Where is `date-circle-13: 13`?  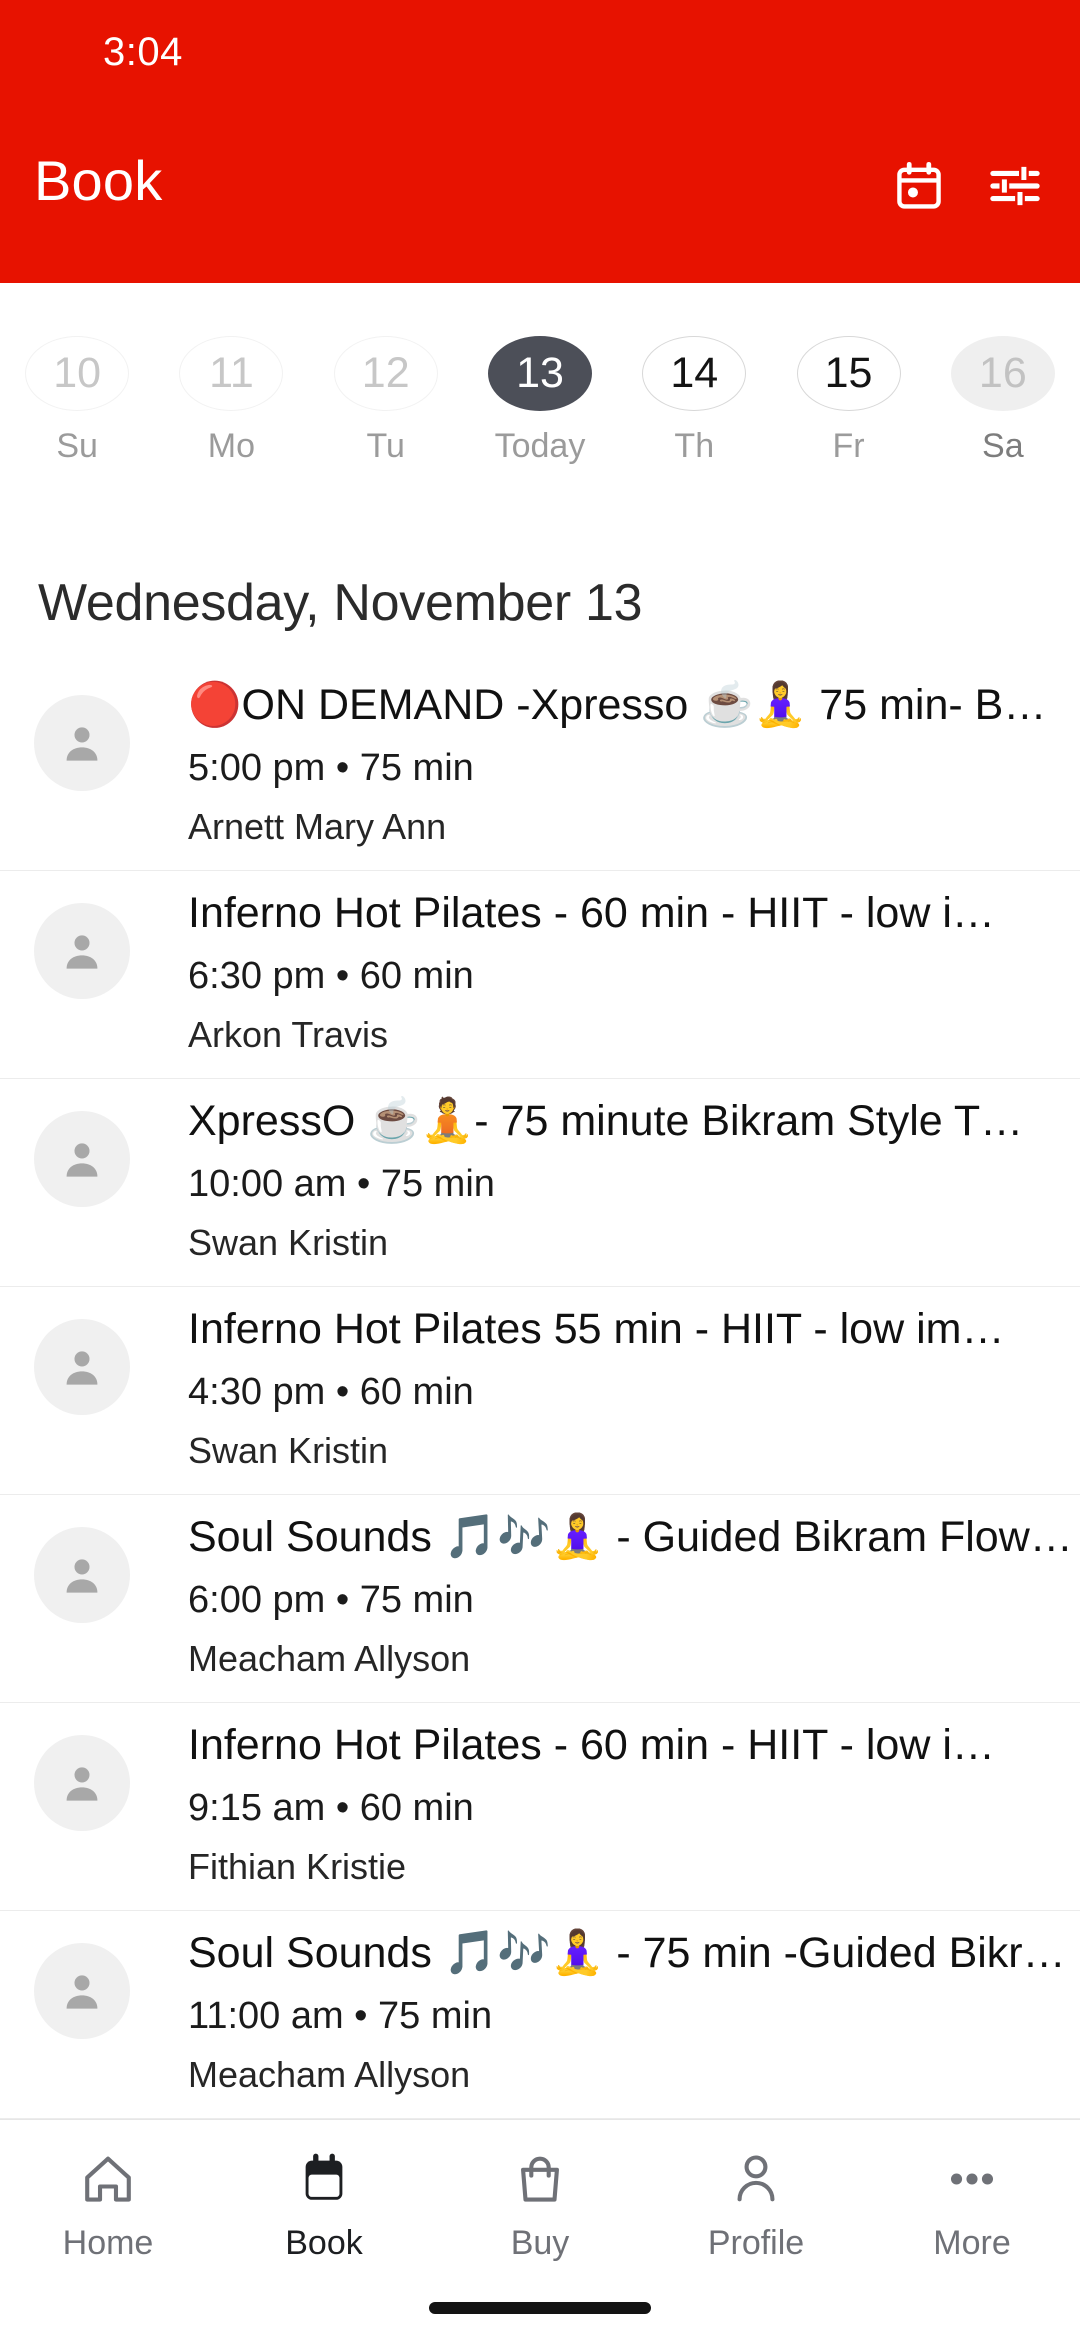 date-circle-13: 13 is located at coordinates (539, 373).